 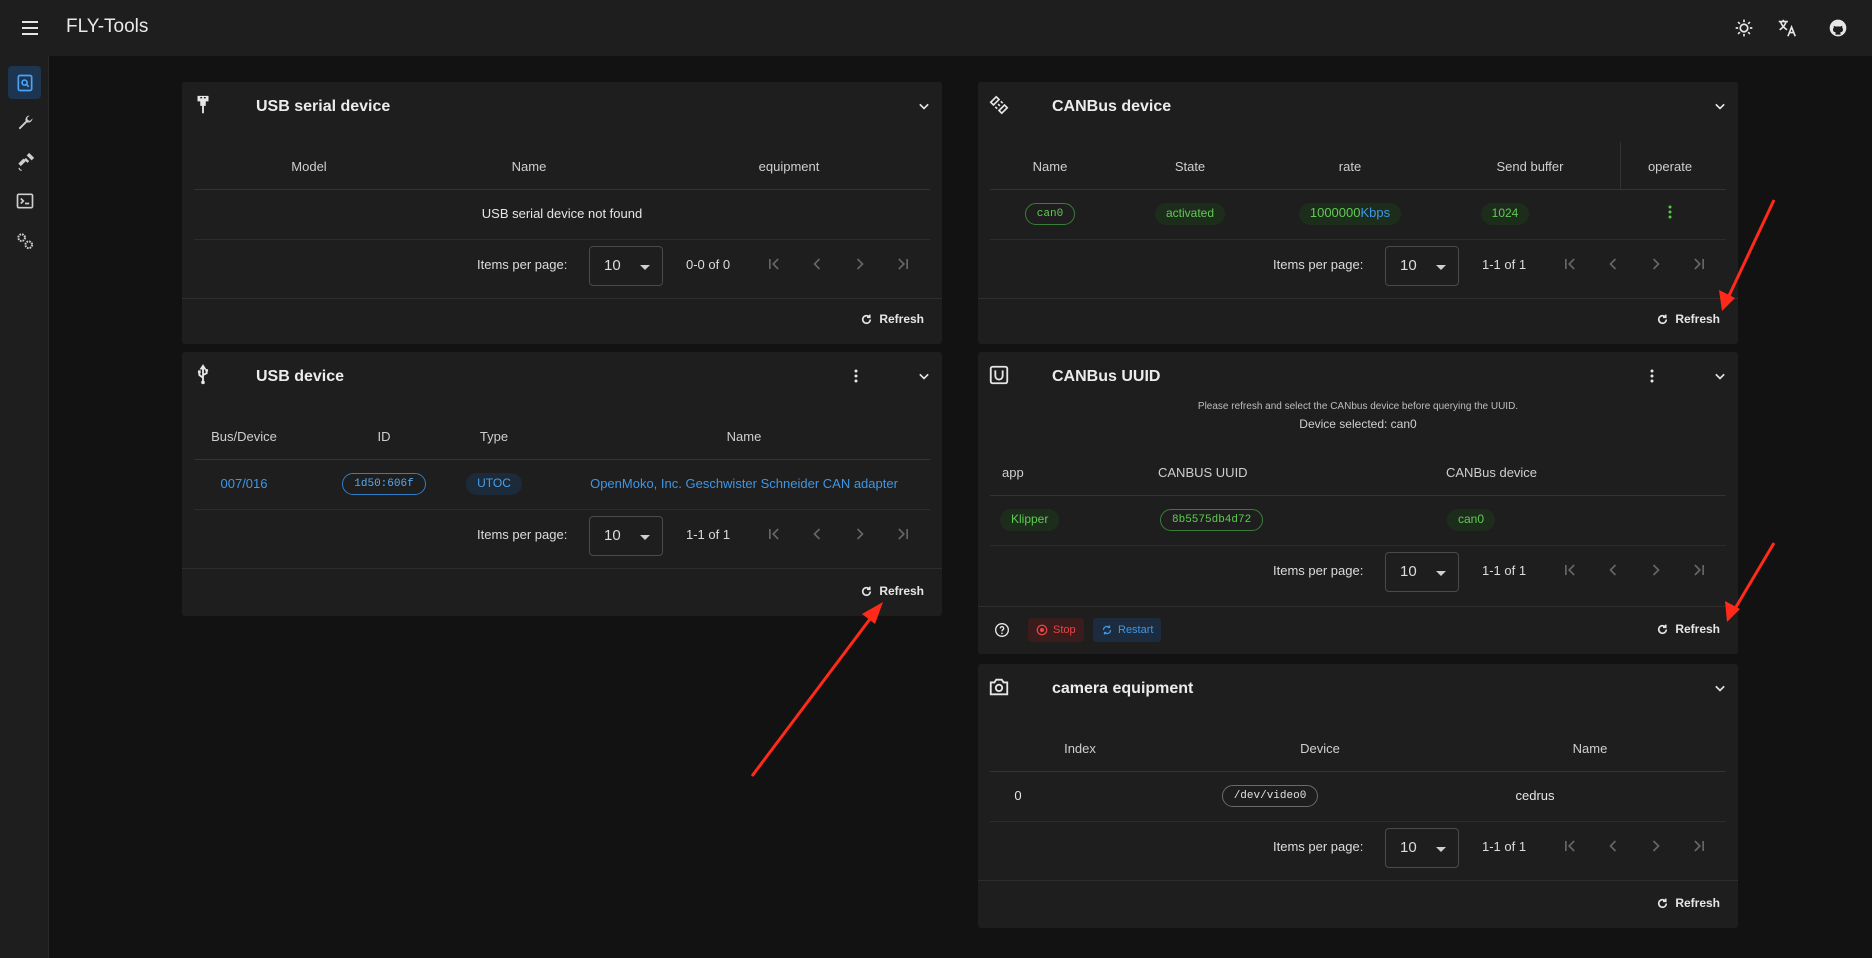 I want to click on pagination: Items per page: 10 1-1 of 1, so click(x=562, y=535).